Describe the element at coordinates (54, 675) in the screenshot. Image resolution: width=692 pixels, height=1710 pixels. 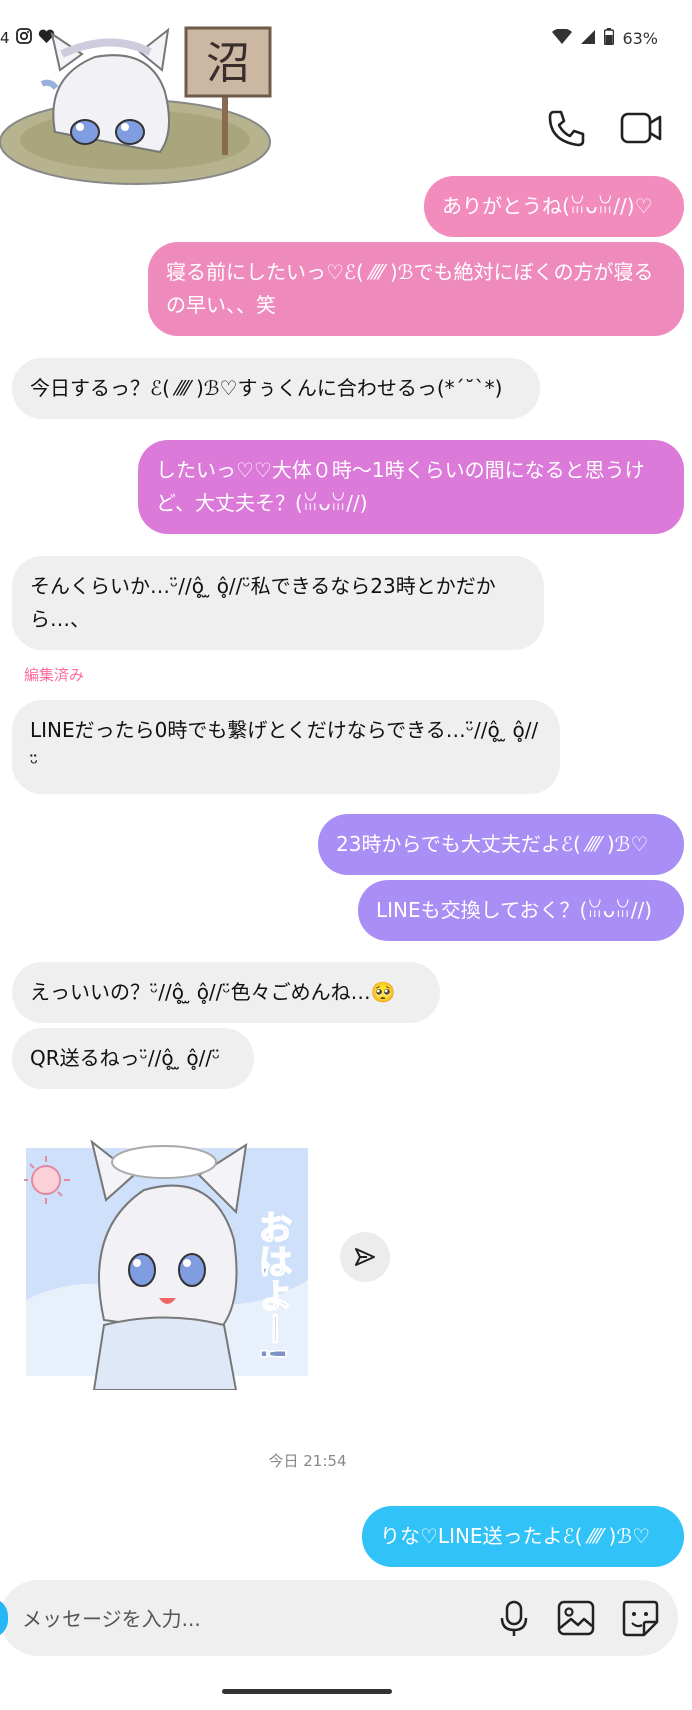
I see `edited-label: 編集済み` at that location.